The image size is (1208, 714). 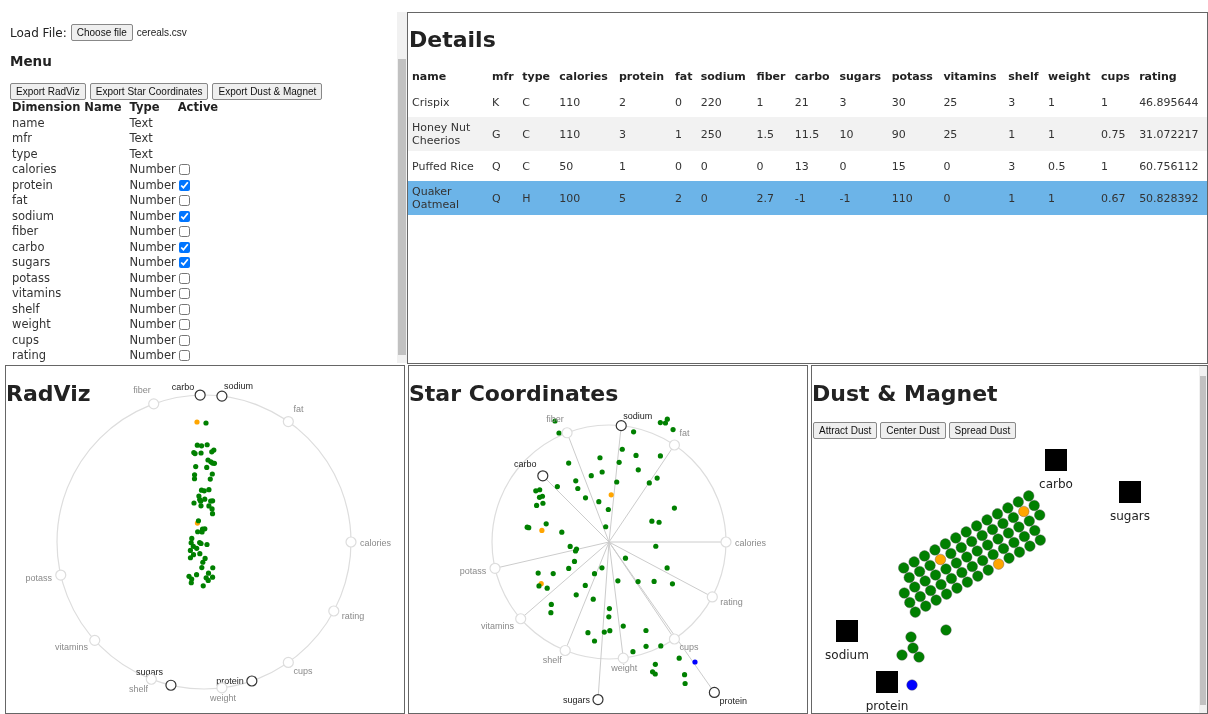 I want to click on table-cell: 25, so click(x=972, y=102).